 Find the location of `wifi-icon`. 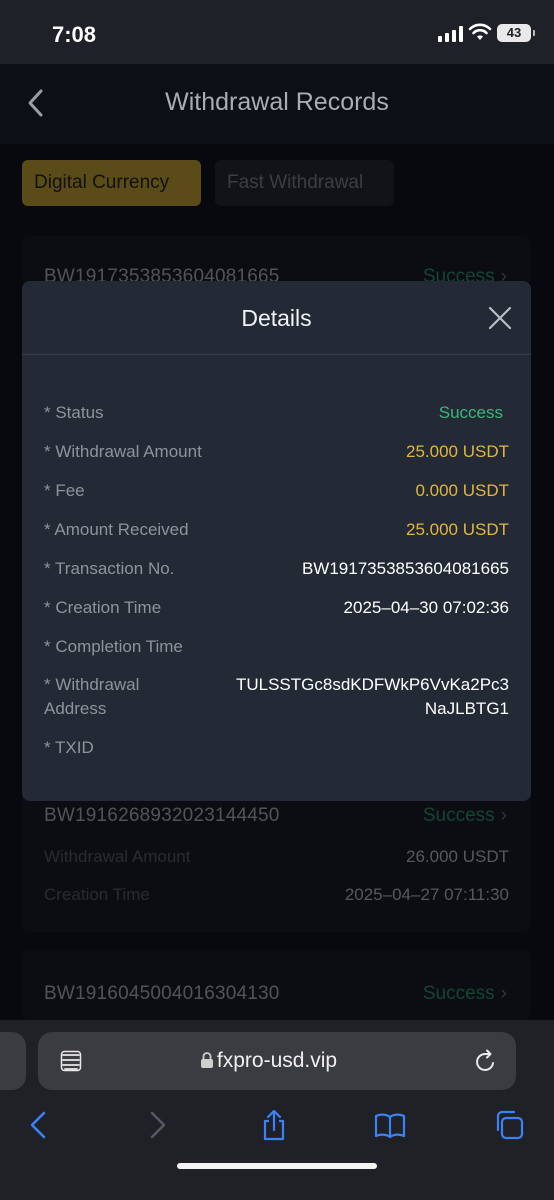

wifi-icon is located at coordinates (480, 31).